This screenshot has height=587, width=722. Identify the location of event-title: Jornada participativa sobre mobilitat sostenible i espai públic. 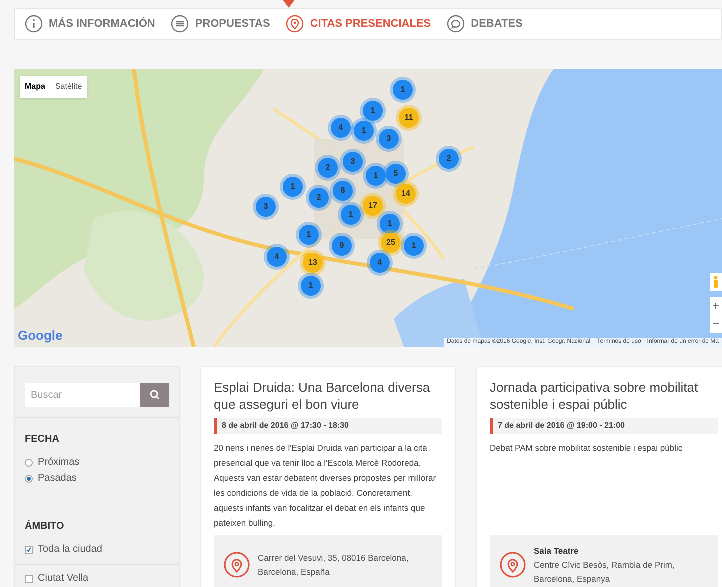
(604, 396).